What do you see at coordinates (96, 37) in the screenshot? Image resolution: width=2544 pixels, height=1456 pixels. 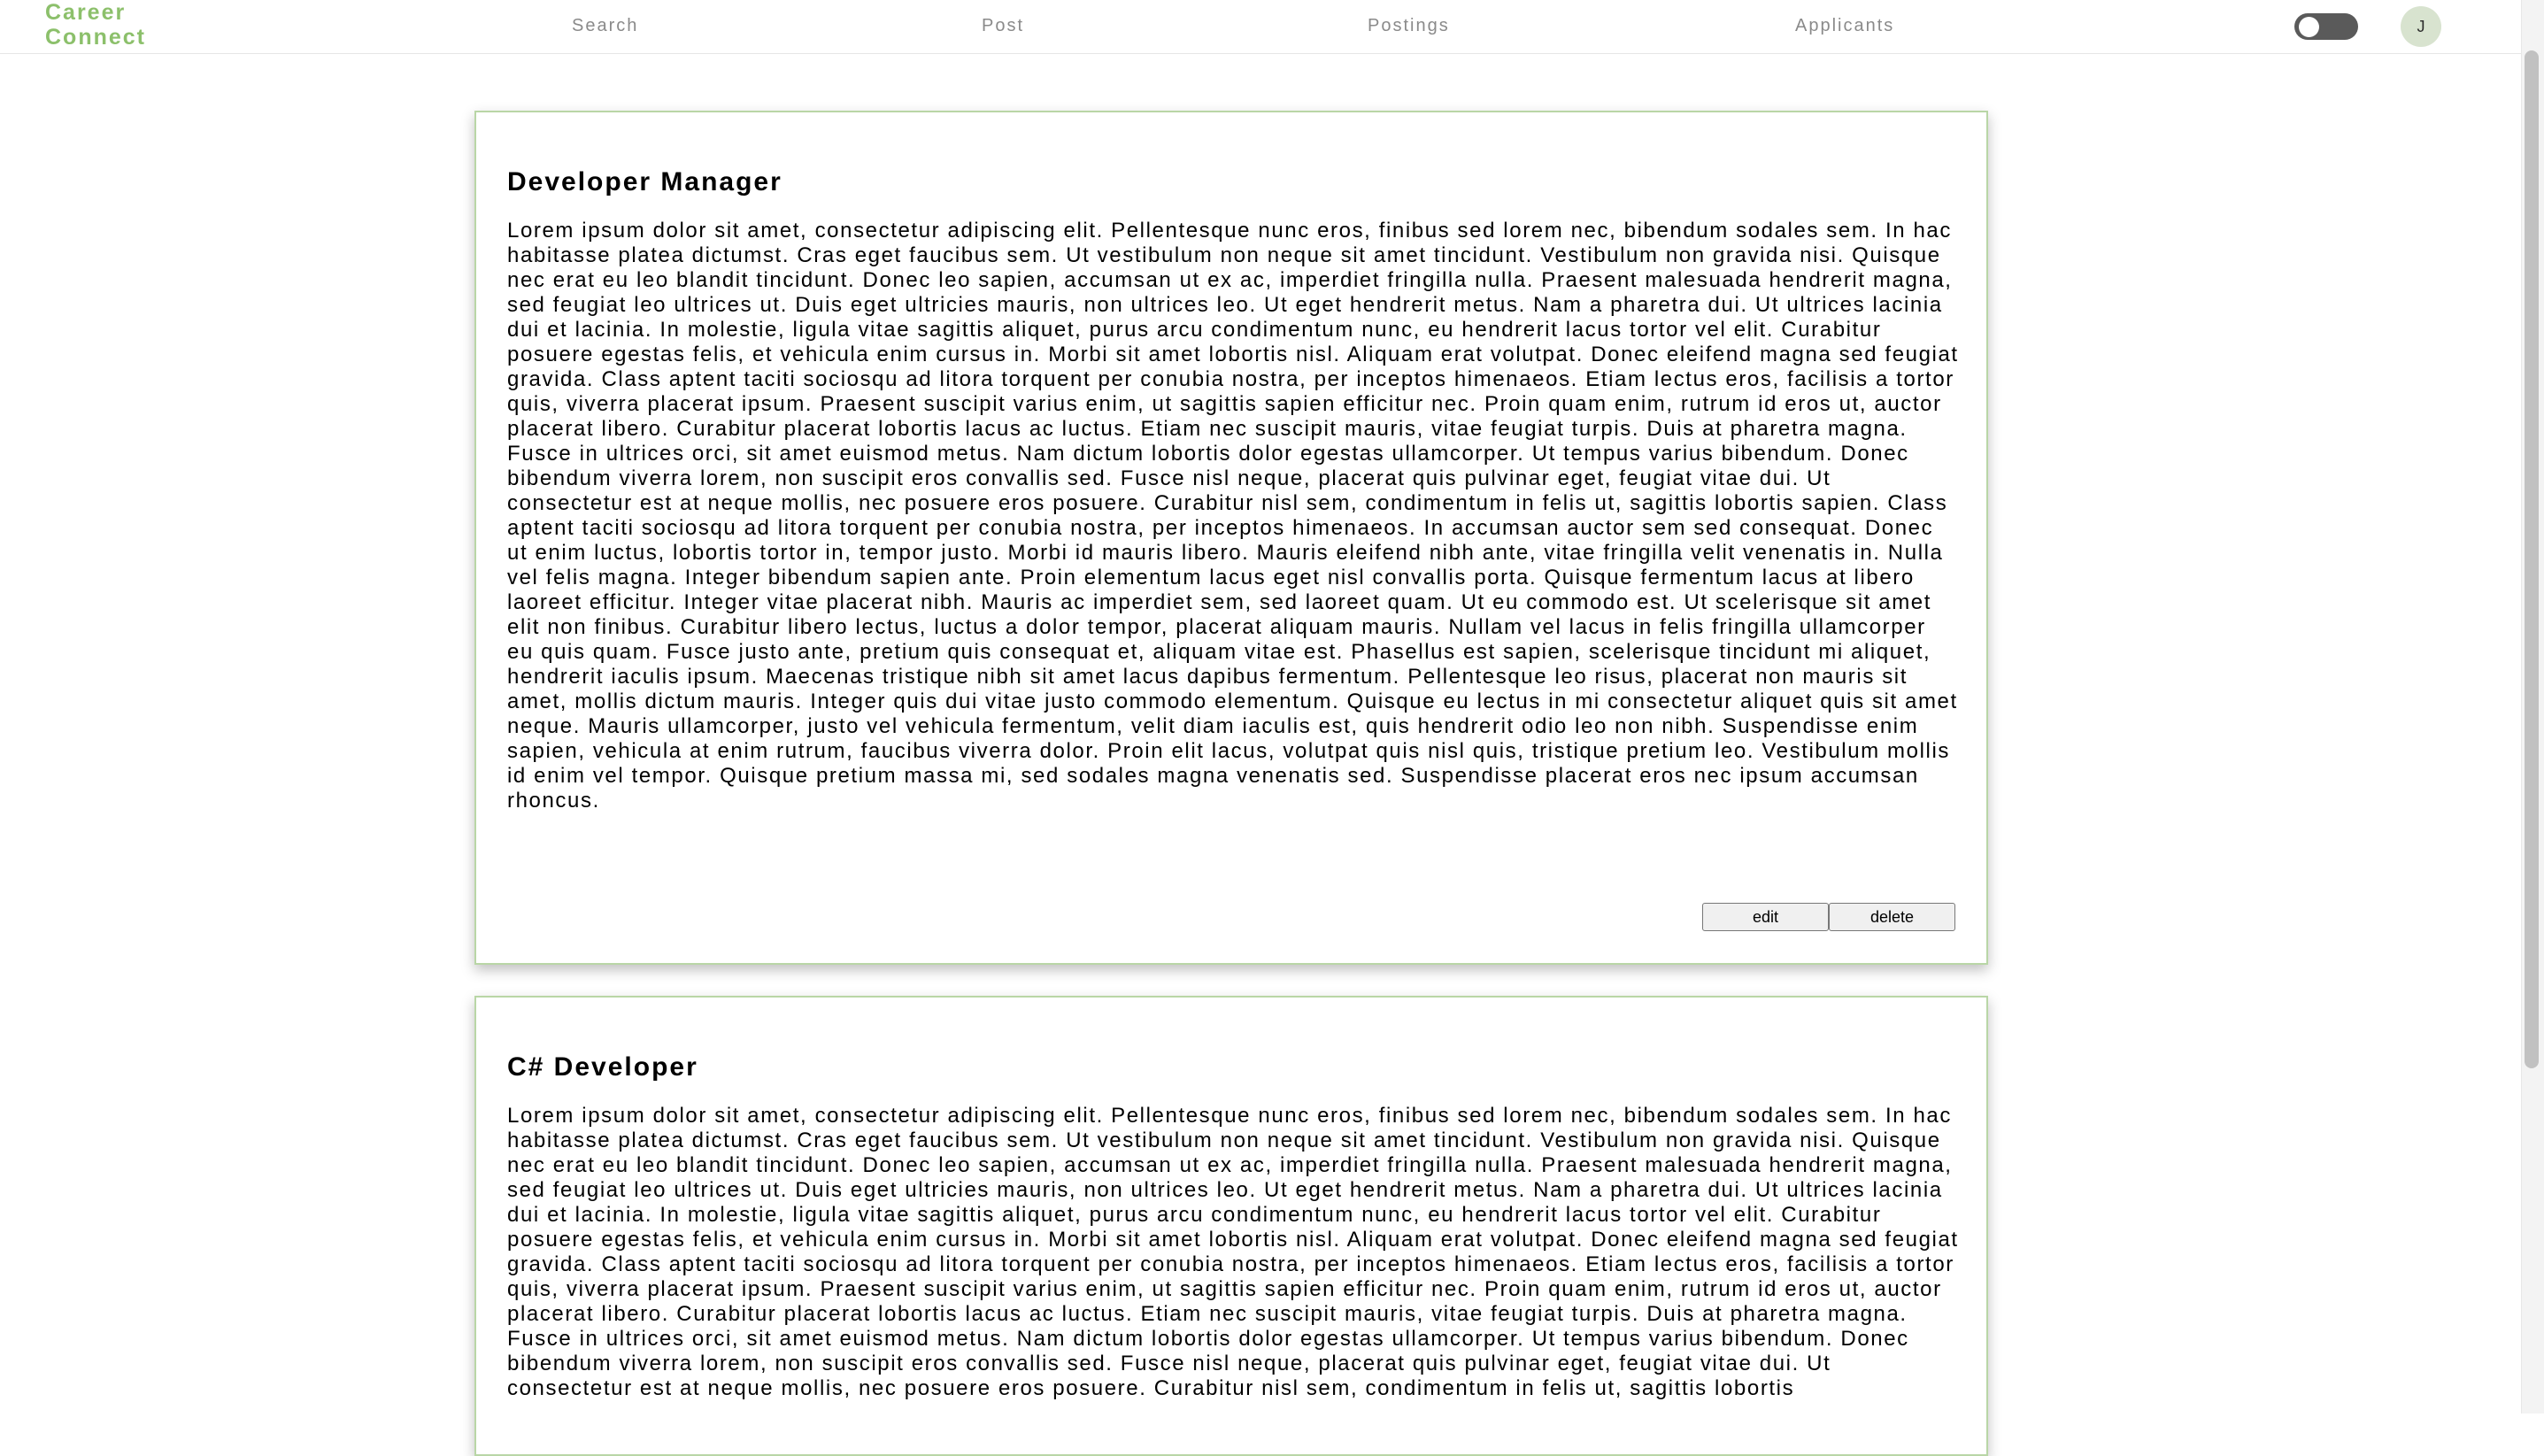 I see `logo-line-2: Connect` at bounding box center [96, 37].